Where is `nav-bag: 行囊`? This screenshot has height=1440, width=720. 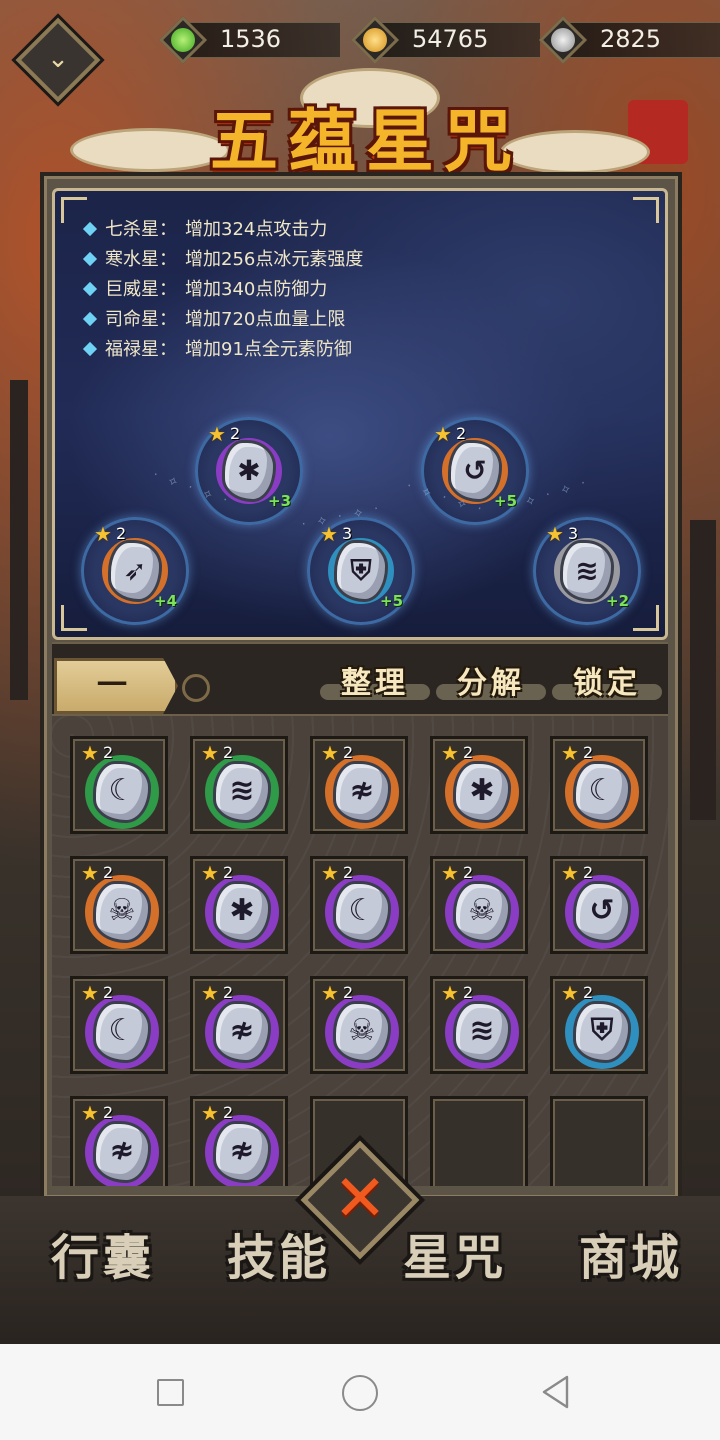
nav-bag: 行囊 is located at coordinates (103, 1253).